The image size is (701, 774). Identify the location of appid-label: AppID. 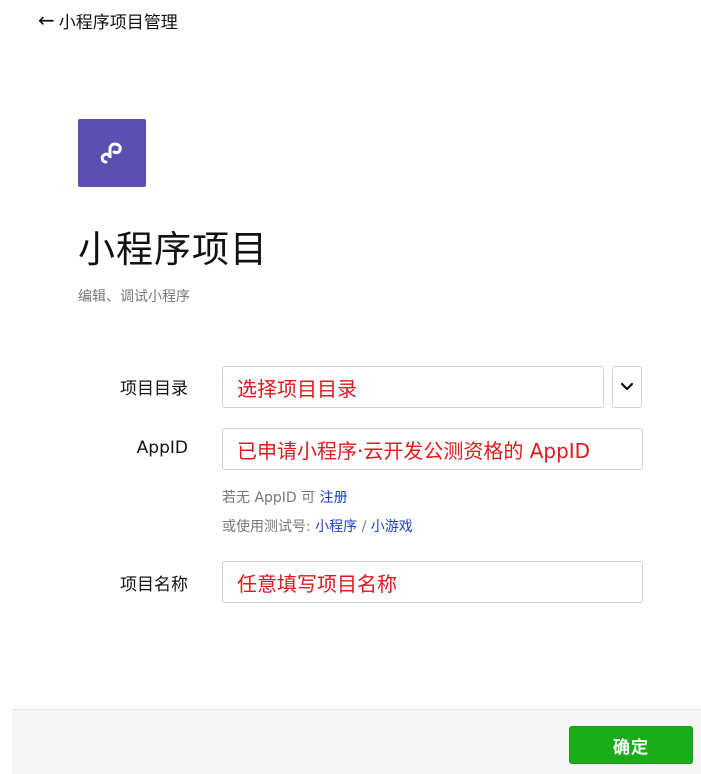
(162, 448).